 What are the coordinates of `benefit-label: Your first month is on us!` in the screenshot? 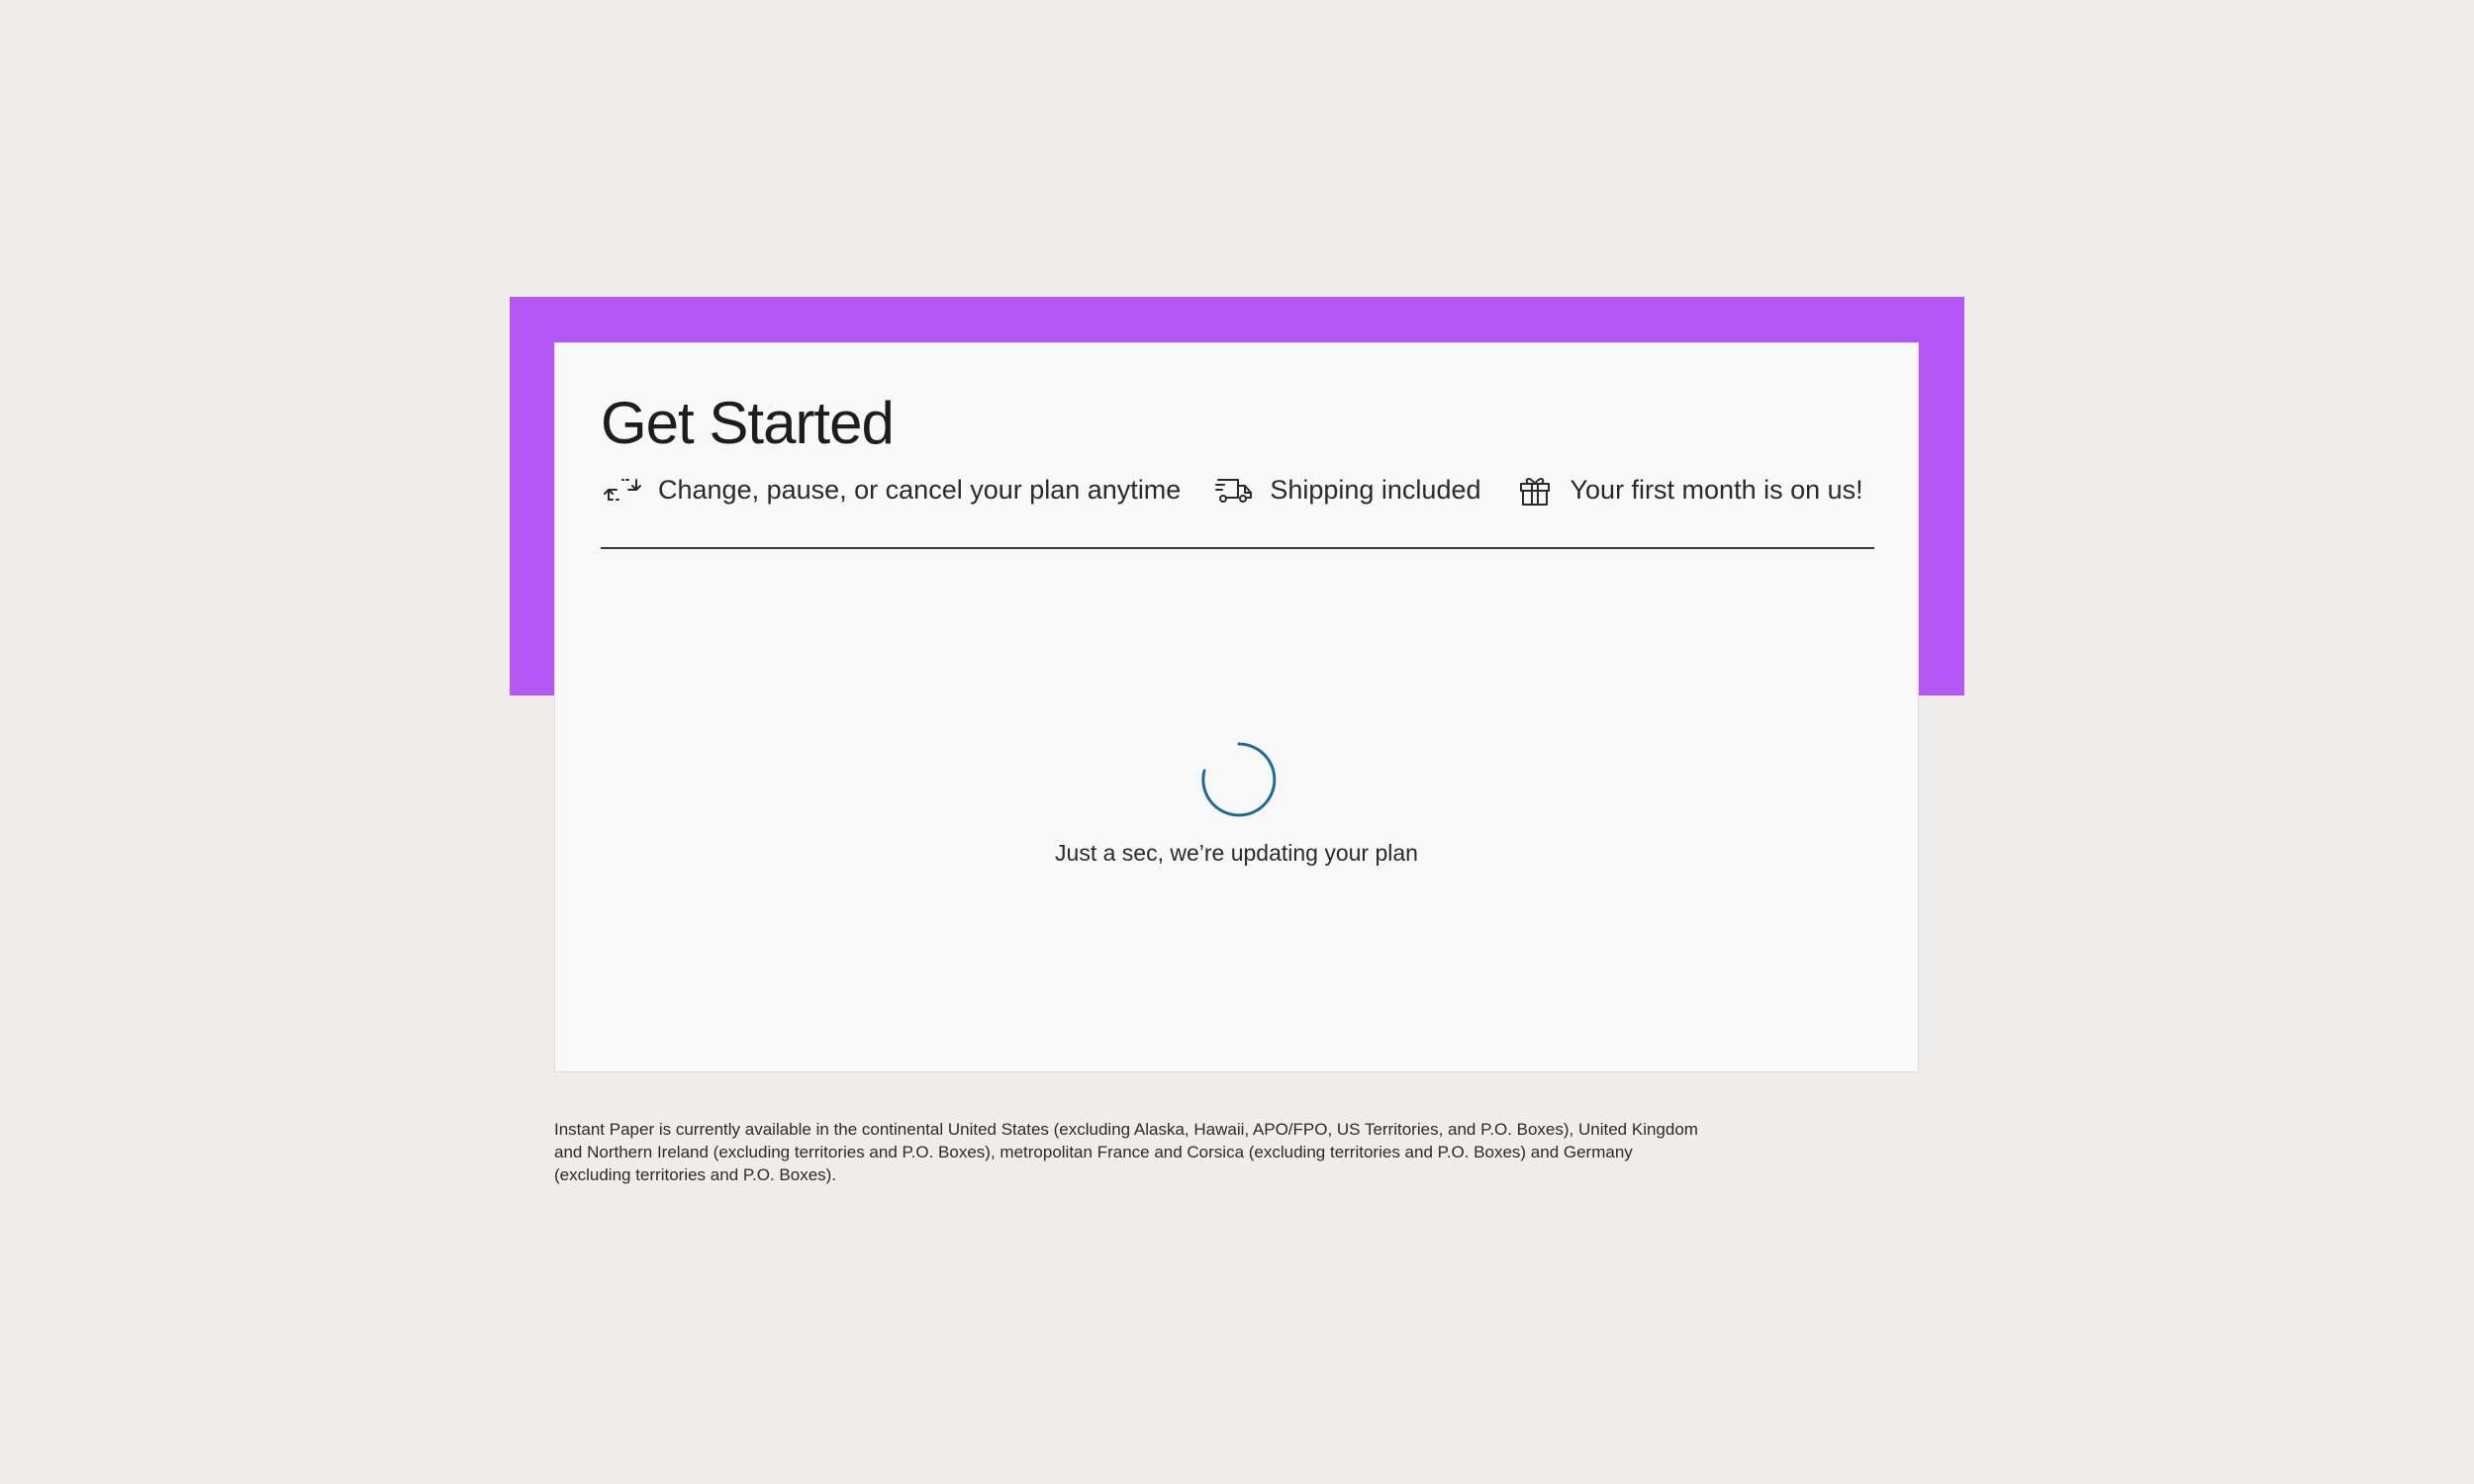 It's located at (1717, 489).